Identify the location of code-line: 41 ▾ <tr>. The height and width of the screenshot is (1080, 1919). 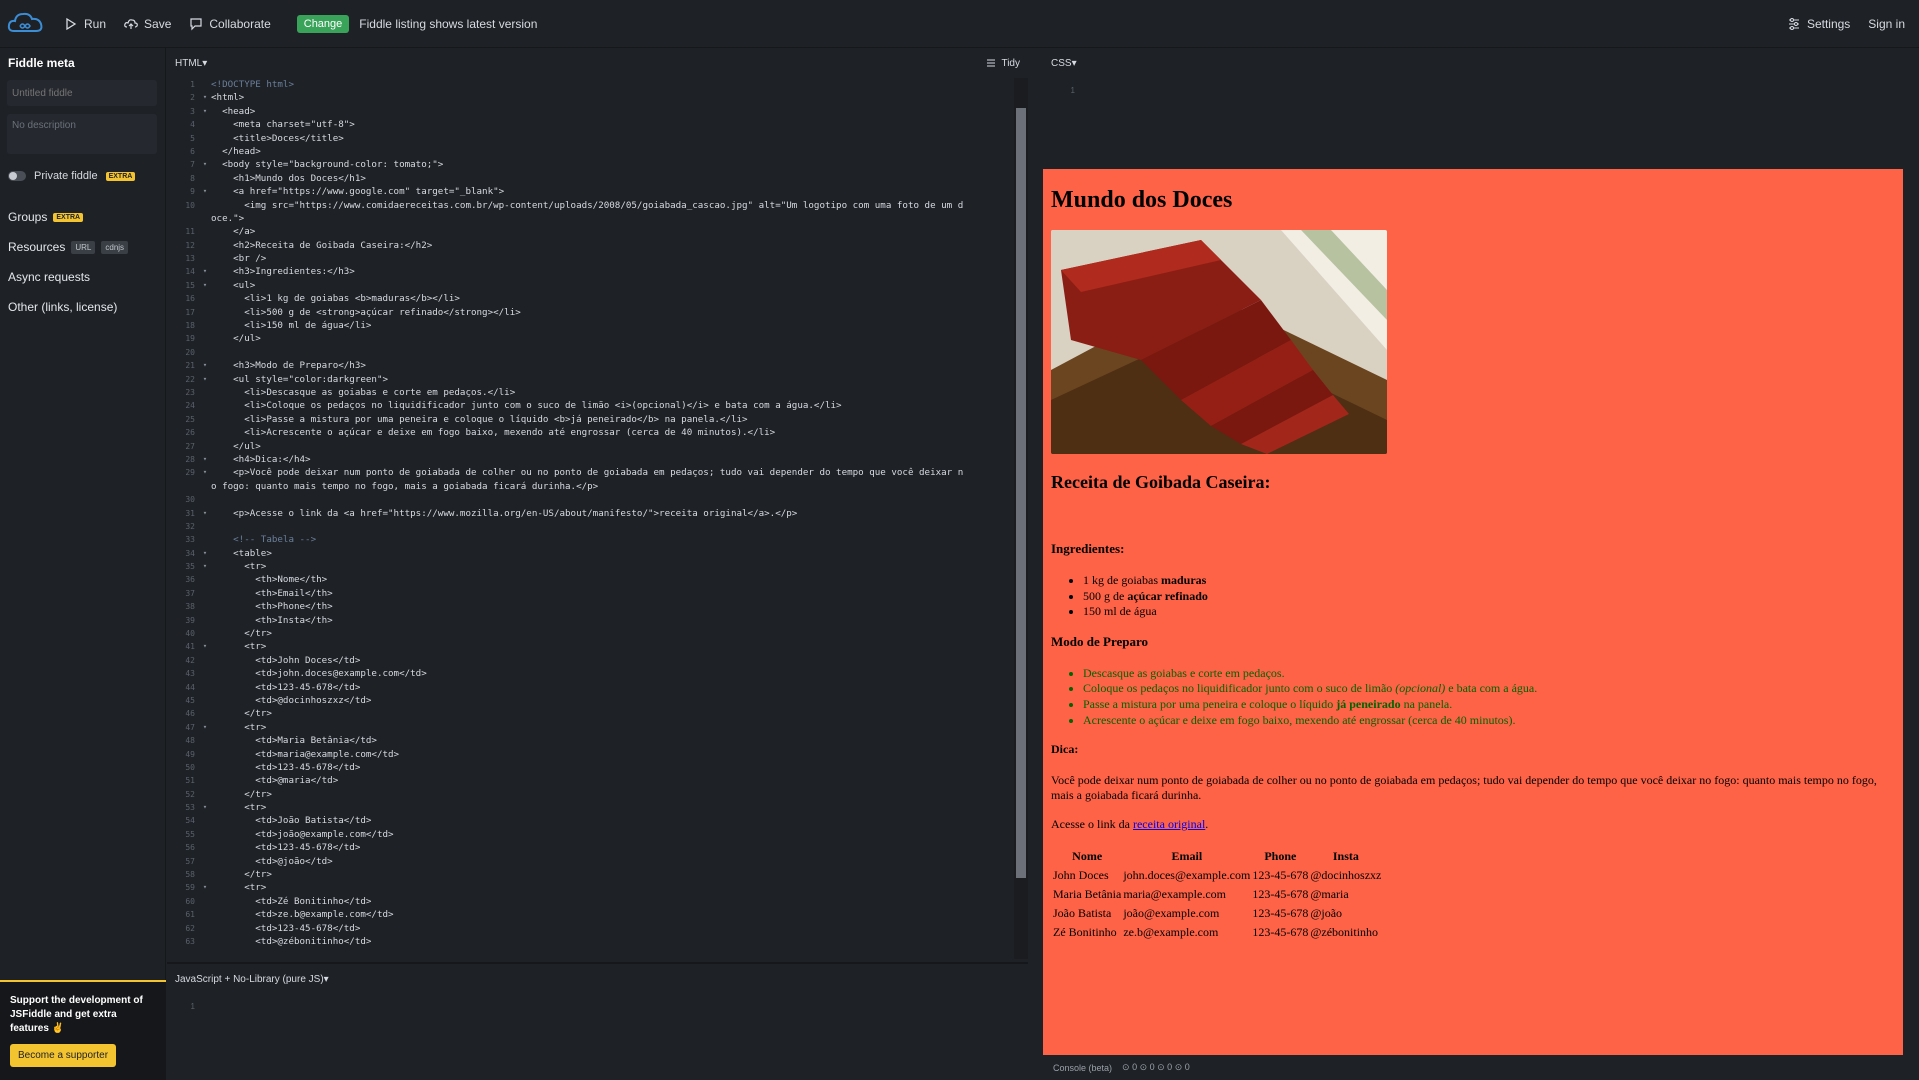
(597, 646).